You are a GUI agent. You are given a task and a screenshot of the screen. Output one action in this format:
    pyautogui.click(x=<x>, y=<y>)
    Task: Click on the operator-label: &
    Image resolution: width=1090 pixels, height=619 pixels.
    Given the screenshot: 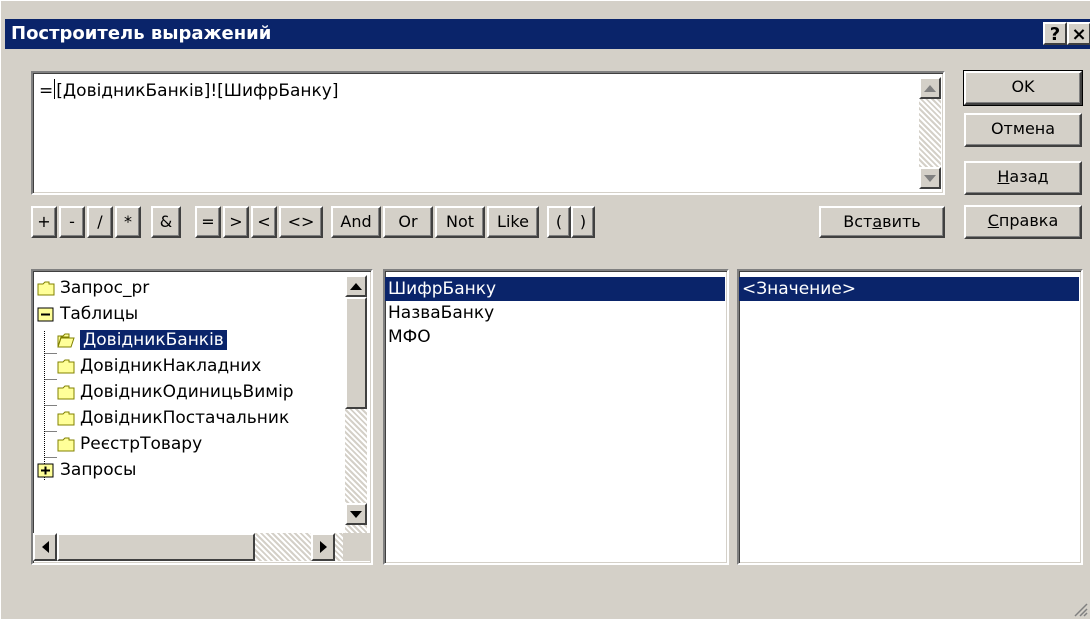 What is the action you would take?
    pyautogui.click(x=166, y=221)
    